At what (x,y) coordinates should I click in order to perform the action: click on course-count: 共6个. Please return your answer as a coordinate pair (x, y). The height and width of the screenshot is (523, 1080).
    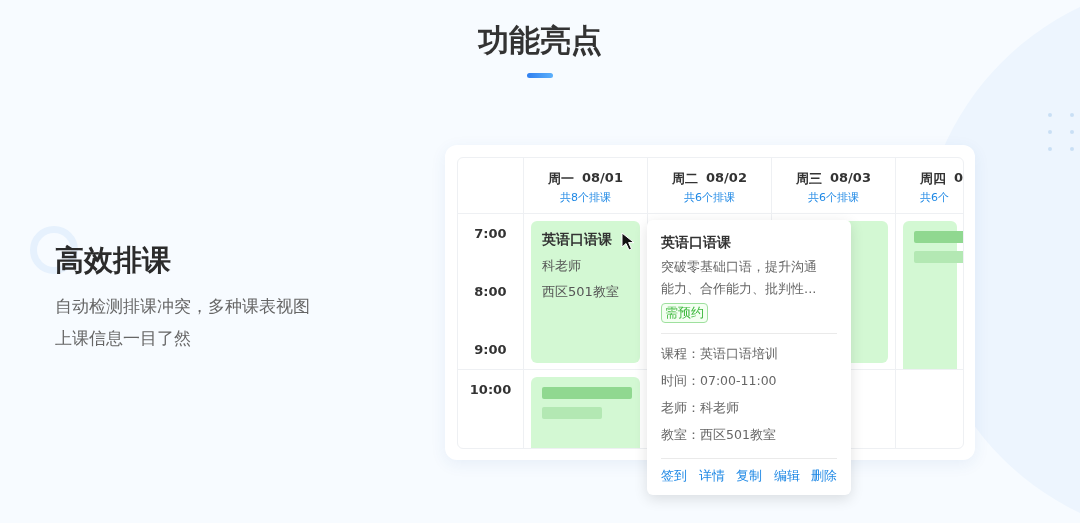
    Looking at the image, I should click on (934, 197).